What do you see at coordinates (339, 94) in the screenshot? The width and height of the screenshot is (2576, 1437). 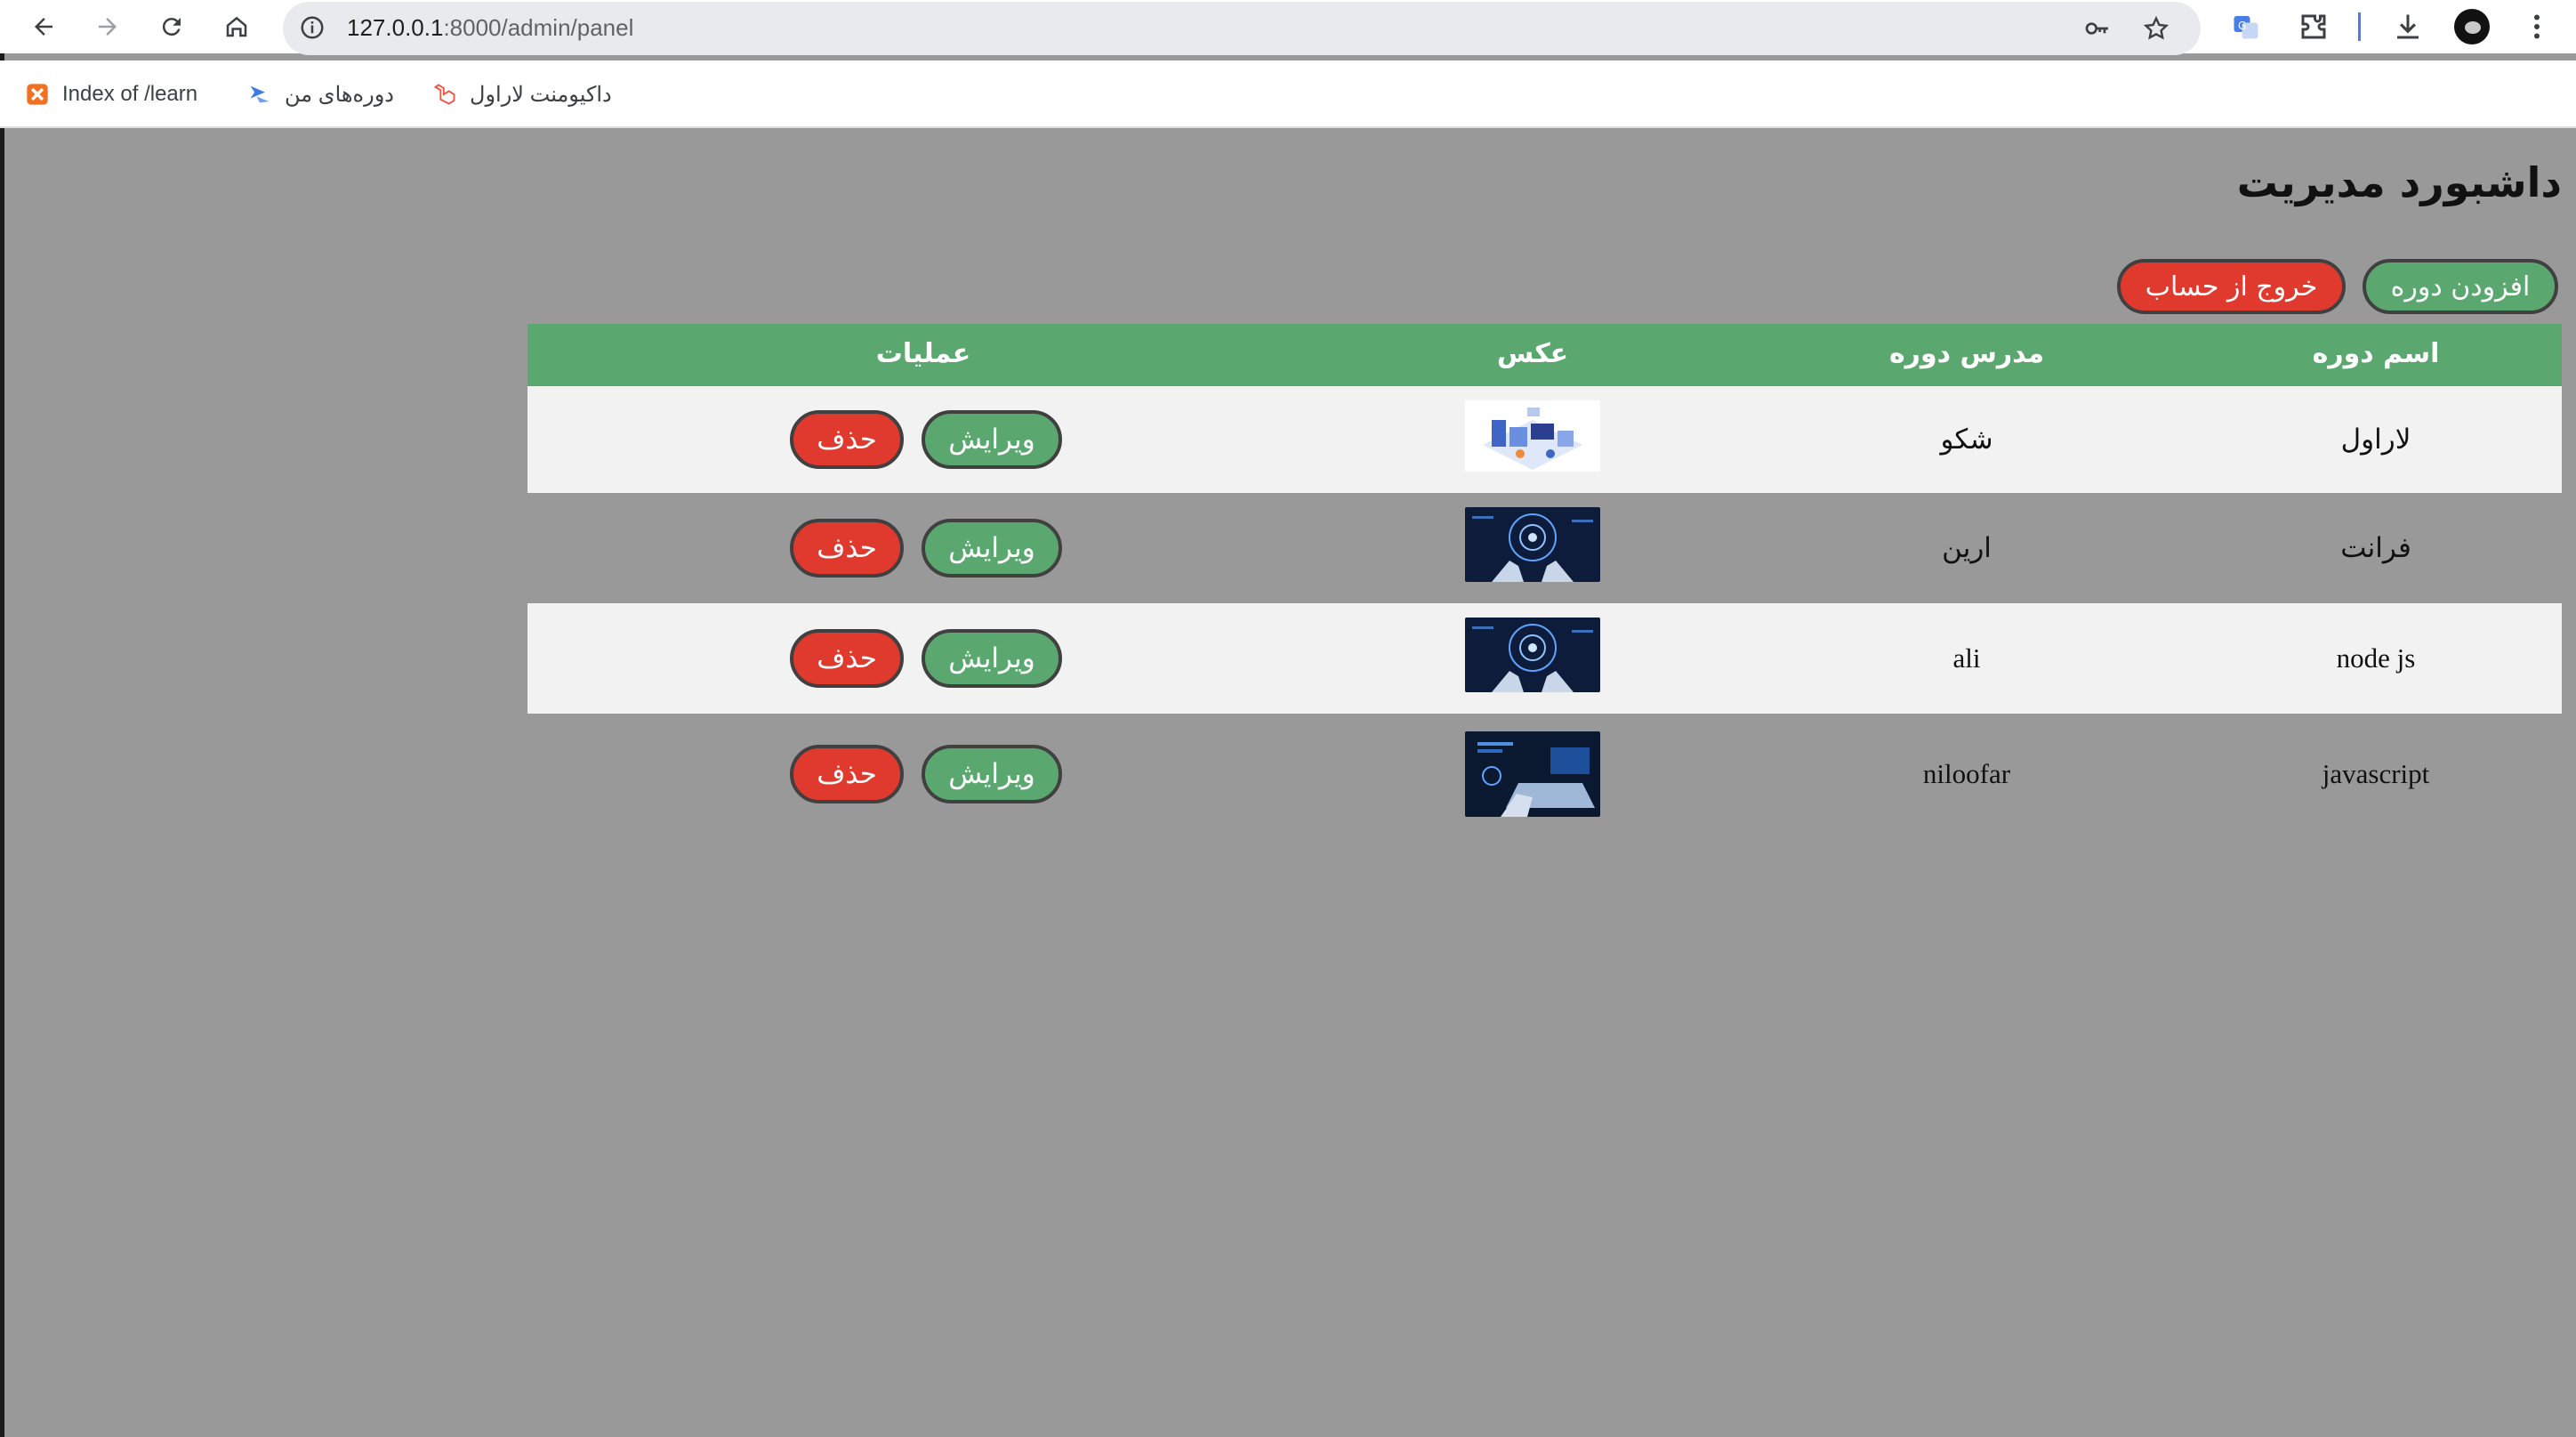 I see `bookmark-label: دوره‌های من` at bounding box center [339, 94].